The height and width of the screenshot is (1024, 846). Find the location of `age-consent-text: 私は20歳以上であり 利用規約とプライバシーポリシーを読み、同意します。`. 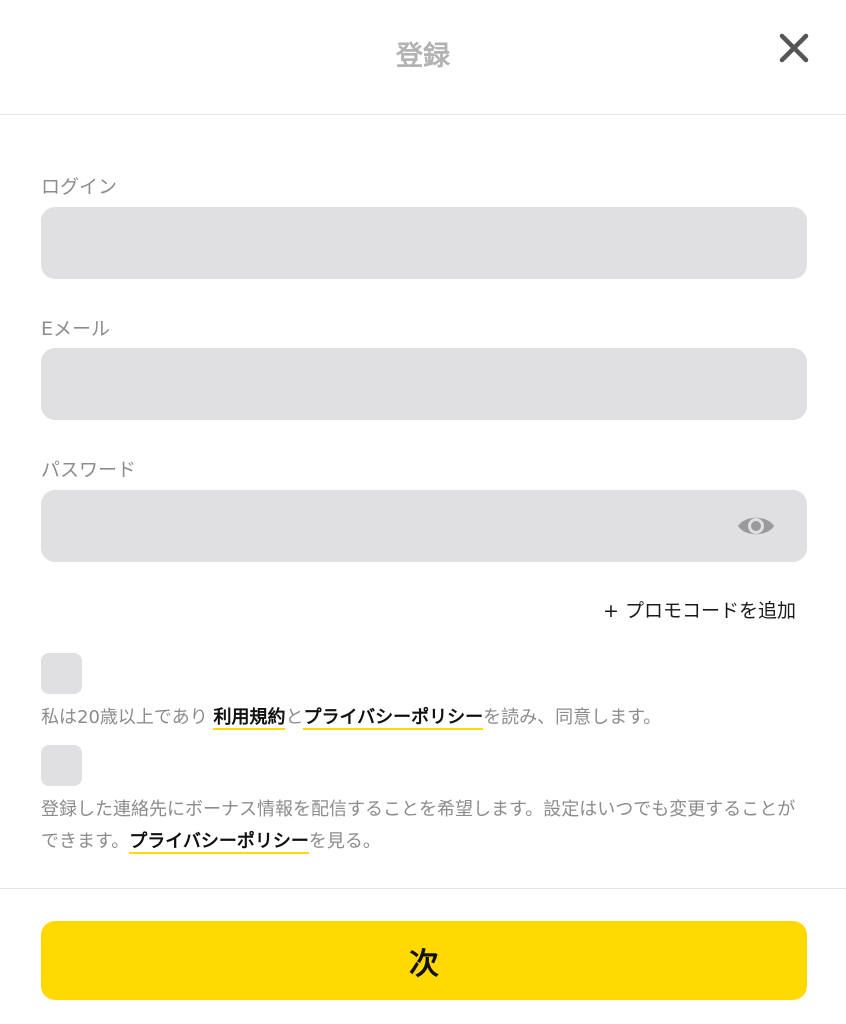

age-consent-text: 私は20歳以上であり 利用規約とプライバシーポリシーを読み、同意します。 is located at coordinates (426, 718).